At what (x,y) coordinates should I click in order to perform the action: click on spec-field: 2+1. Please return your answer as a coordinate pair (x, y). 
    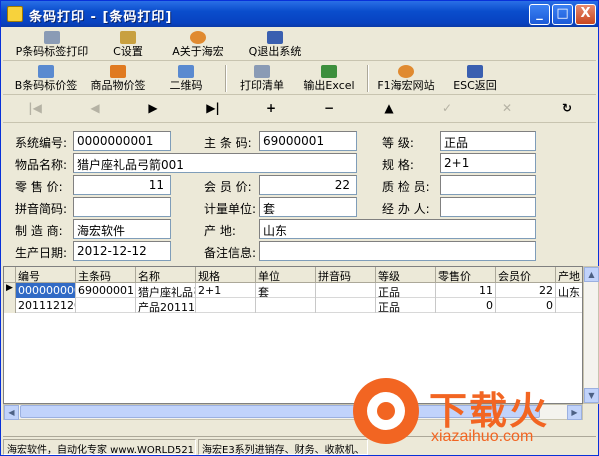
    Looking at the image, I should click on (488, 163).